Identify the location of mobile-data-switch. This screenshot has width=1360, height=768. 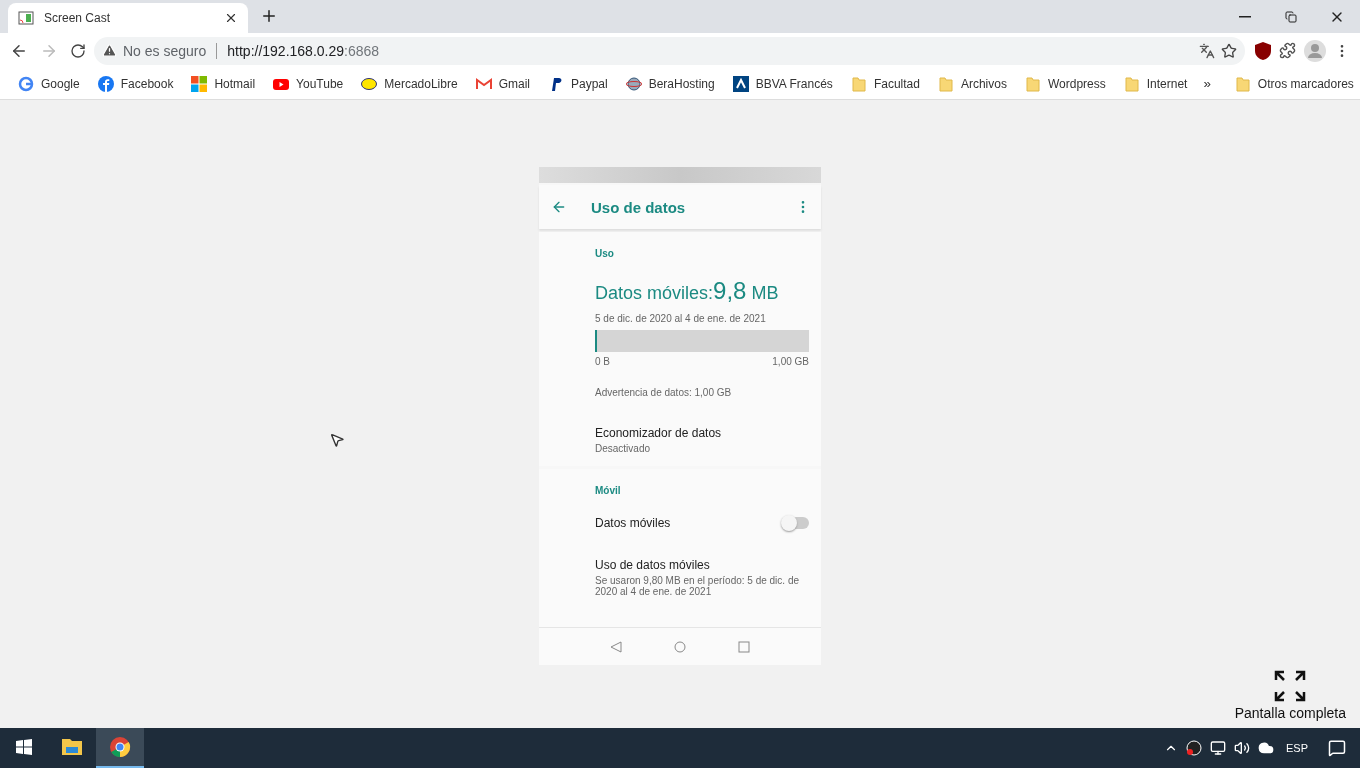
(796, 523).